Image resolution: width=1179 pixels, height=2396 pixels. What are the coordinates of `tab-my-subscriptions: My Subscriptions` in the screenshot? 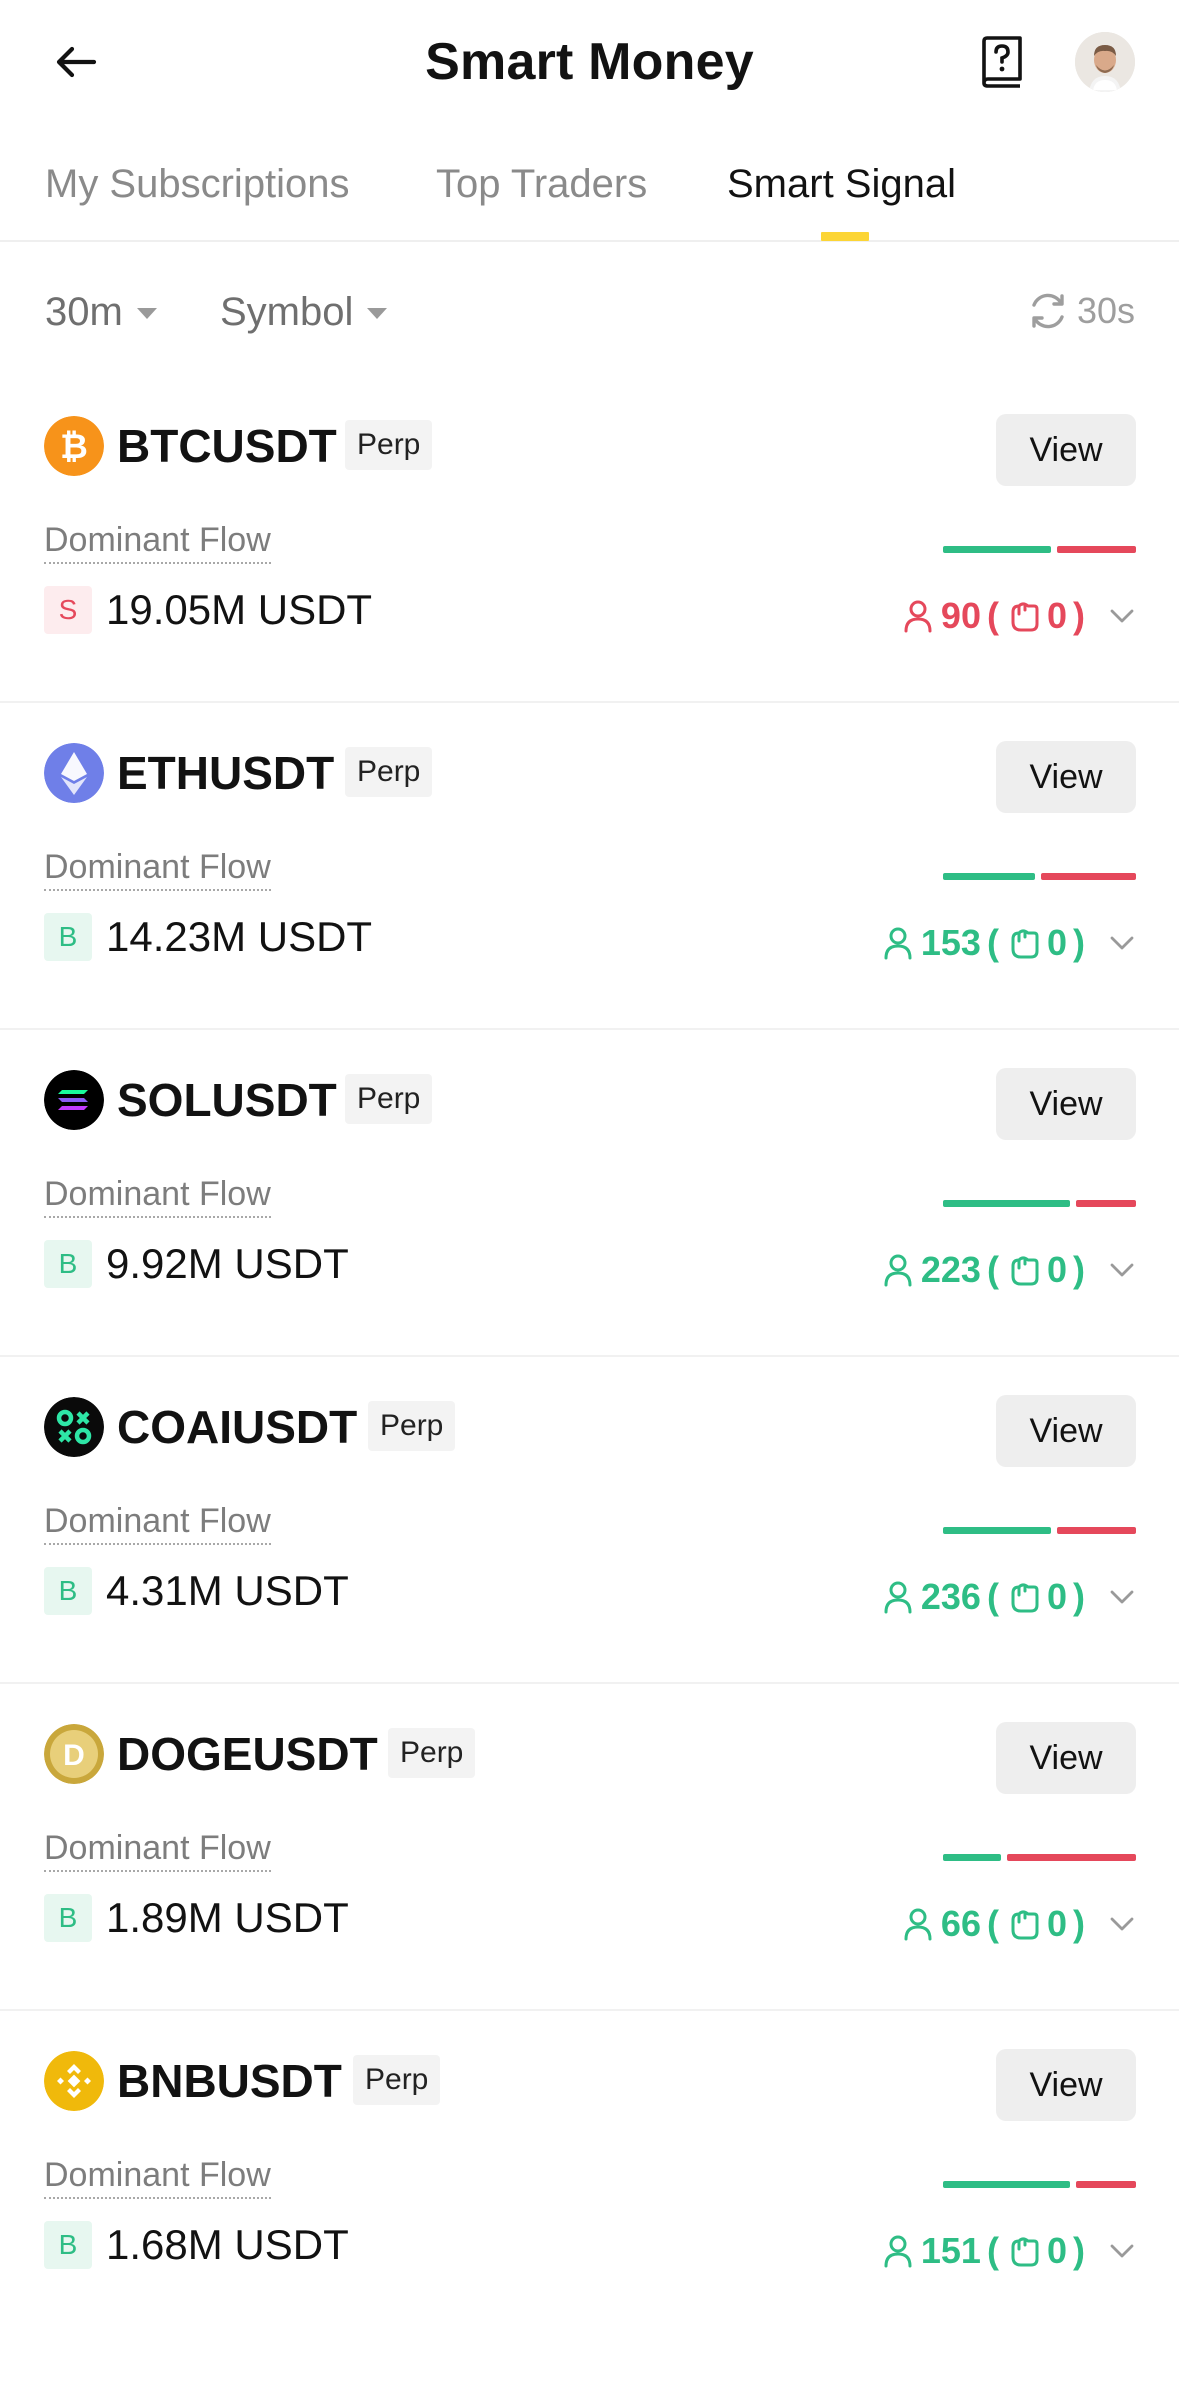 It's located at (197, 184).